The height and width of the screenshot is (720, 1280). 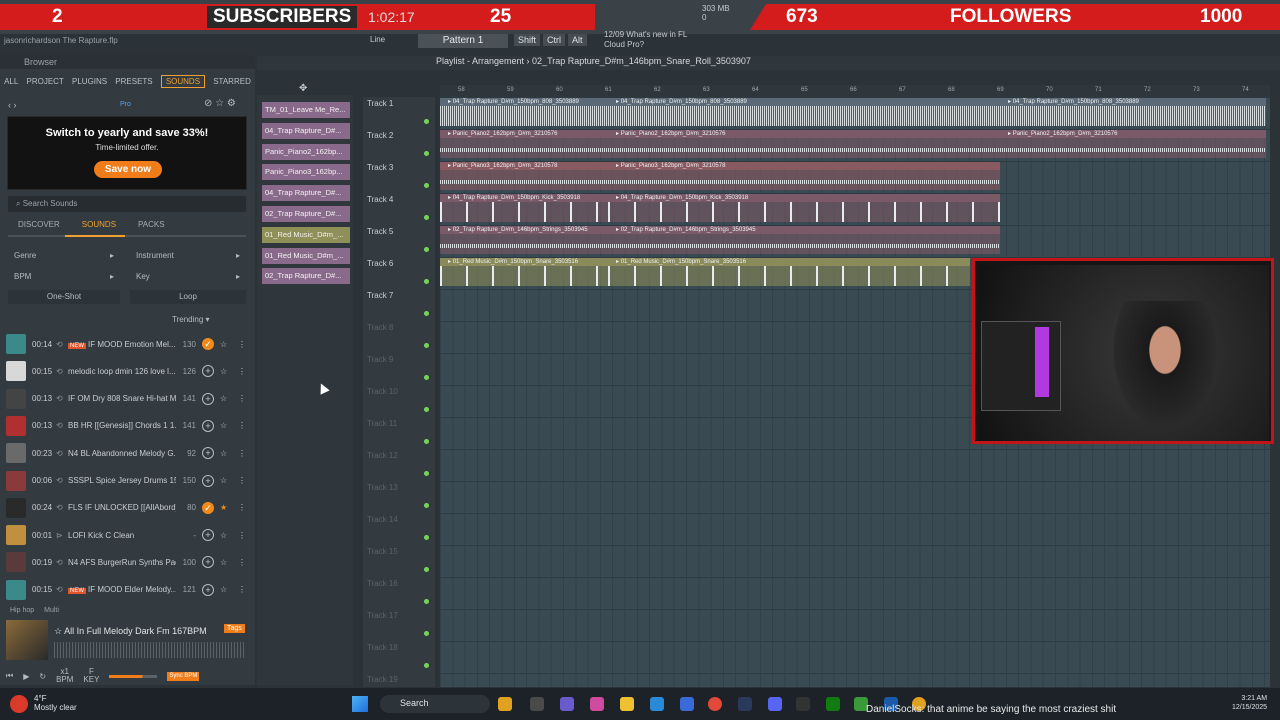 I want to click on track-label: Track 19, so click(x=382, y=679).